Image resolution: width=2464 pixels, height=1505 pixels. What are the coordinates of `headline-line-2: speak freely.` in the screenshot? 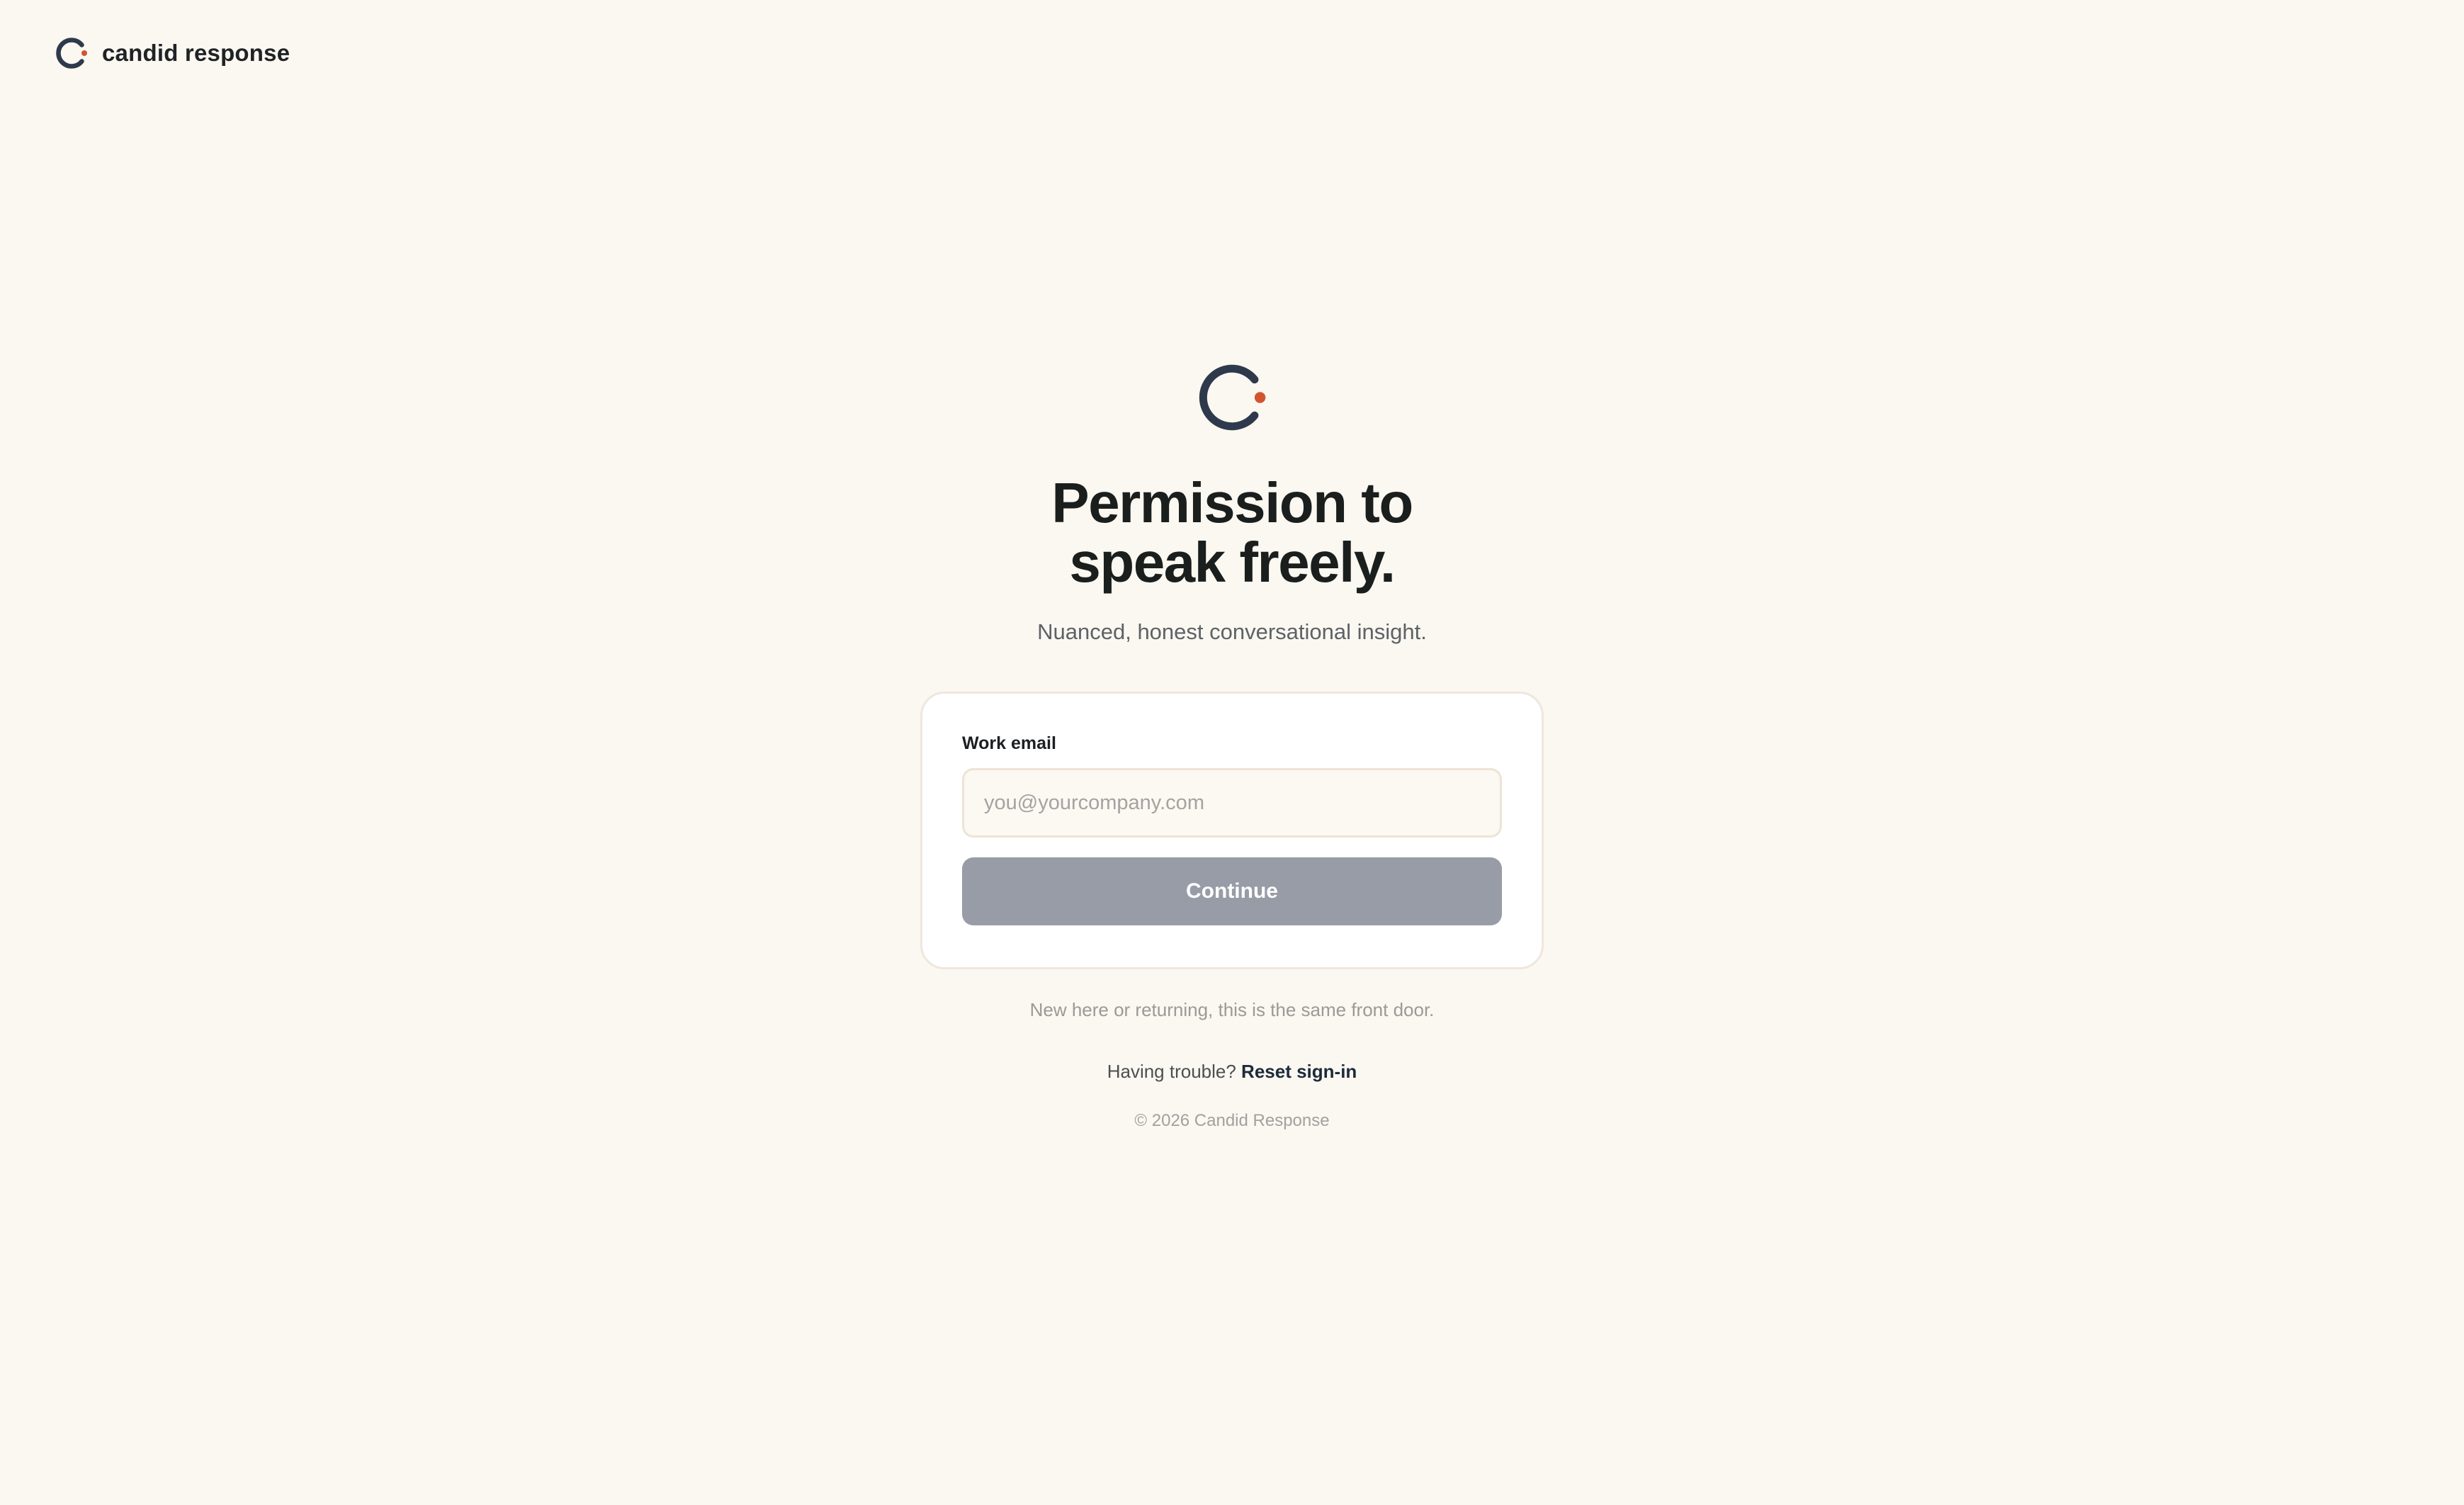 It's located at (1232, 562).